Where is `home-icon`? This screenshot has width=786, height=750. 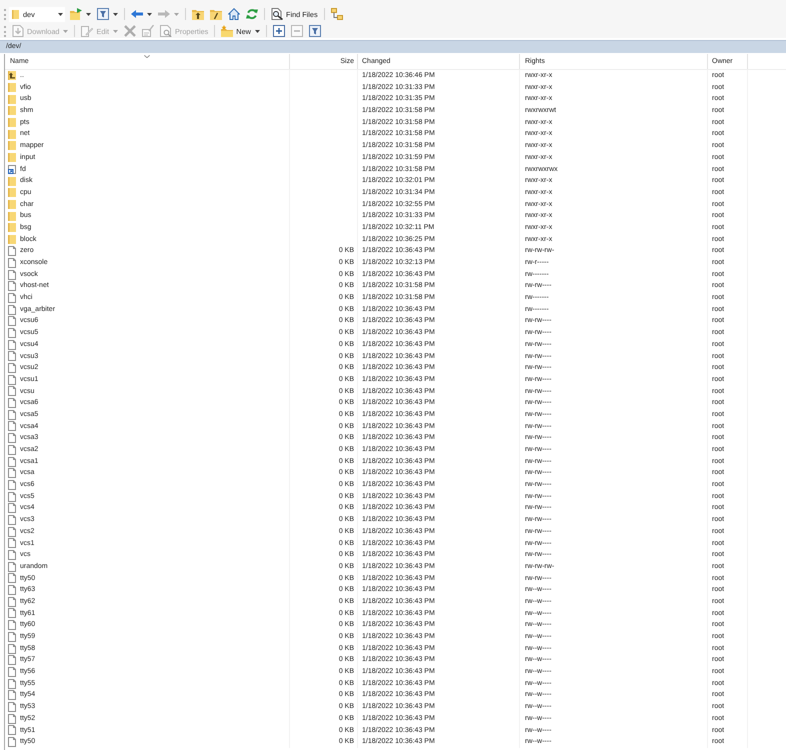
home-icon is located at coordinates (234, 14).